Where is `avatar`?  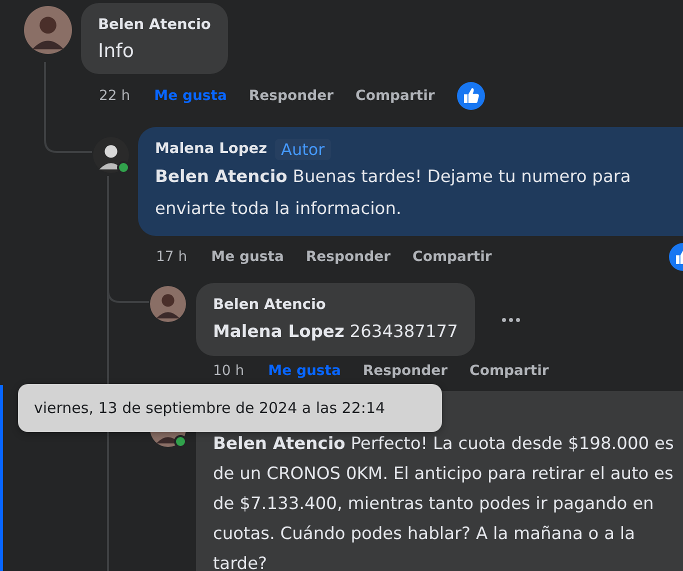 avatar is located at coordinates (111, 155).